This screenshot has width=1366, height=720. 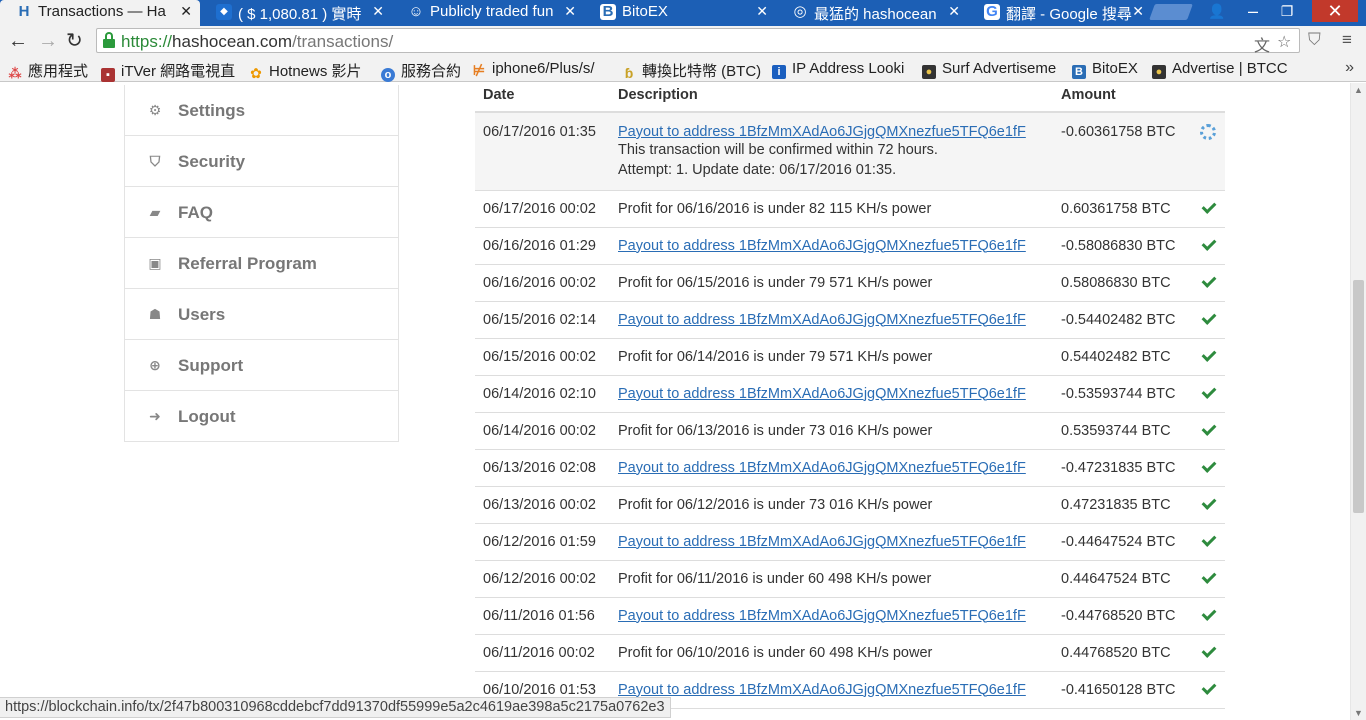 I want to click on profile-icon: 👤, so click(x=1217, y=11).